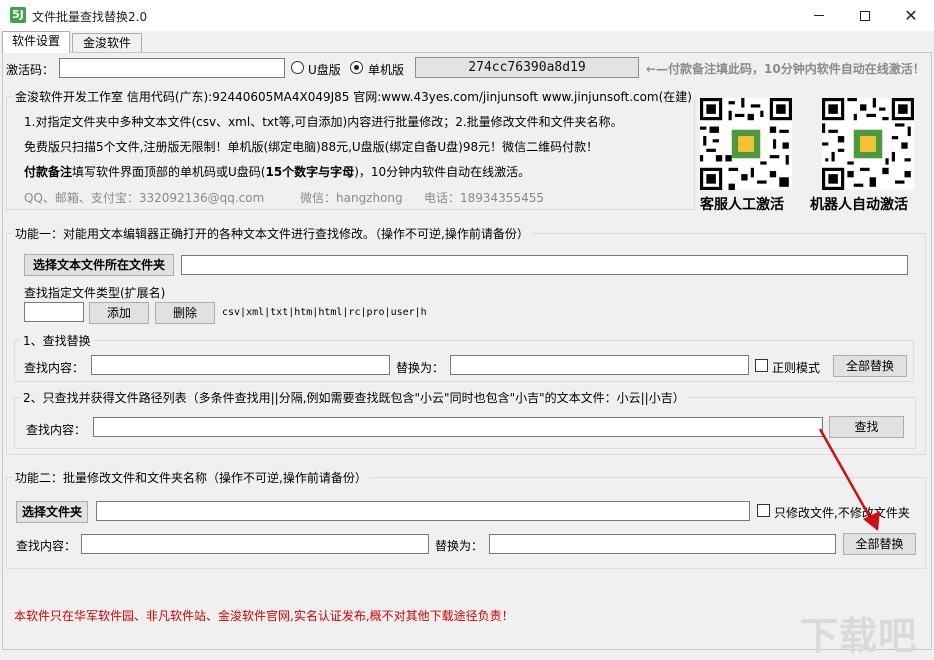 Image resolution: width=934 pixels, height=660 pixels. What do you see at coordinates (90, 17) in the screenshot?
I see `window-title: 文件批量查找替换2.0` at bounding box center [90, 17].